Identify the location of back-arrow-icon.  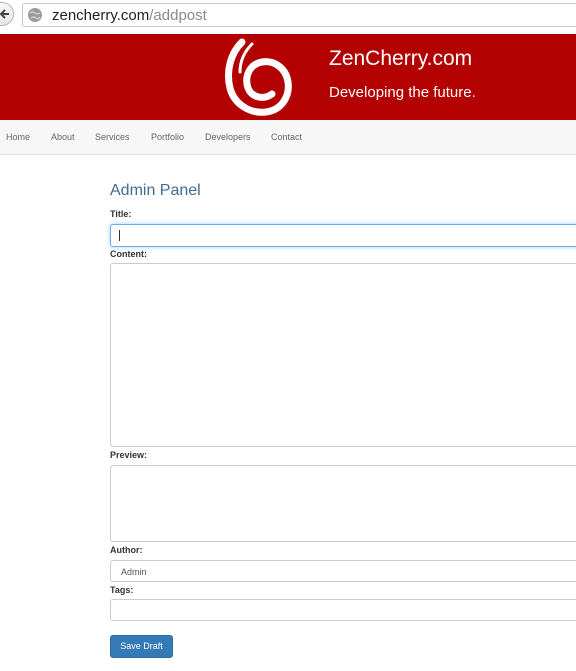
(4, 14).